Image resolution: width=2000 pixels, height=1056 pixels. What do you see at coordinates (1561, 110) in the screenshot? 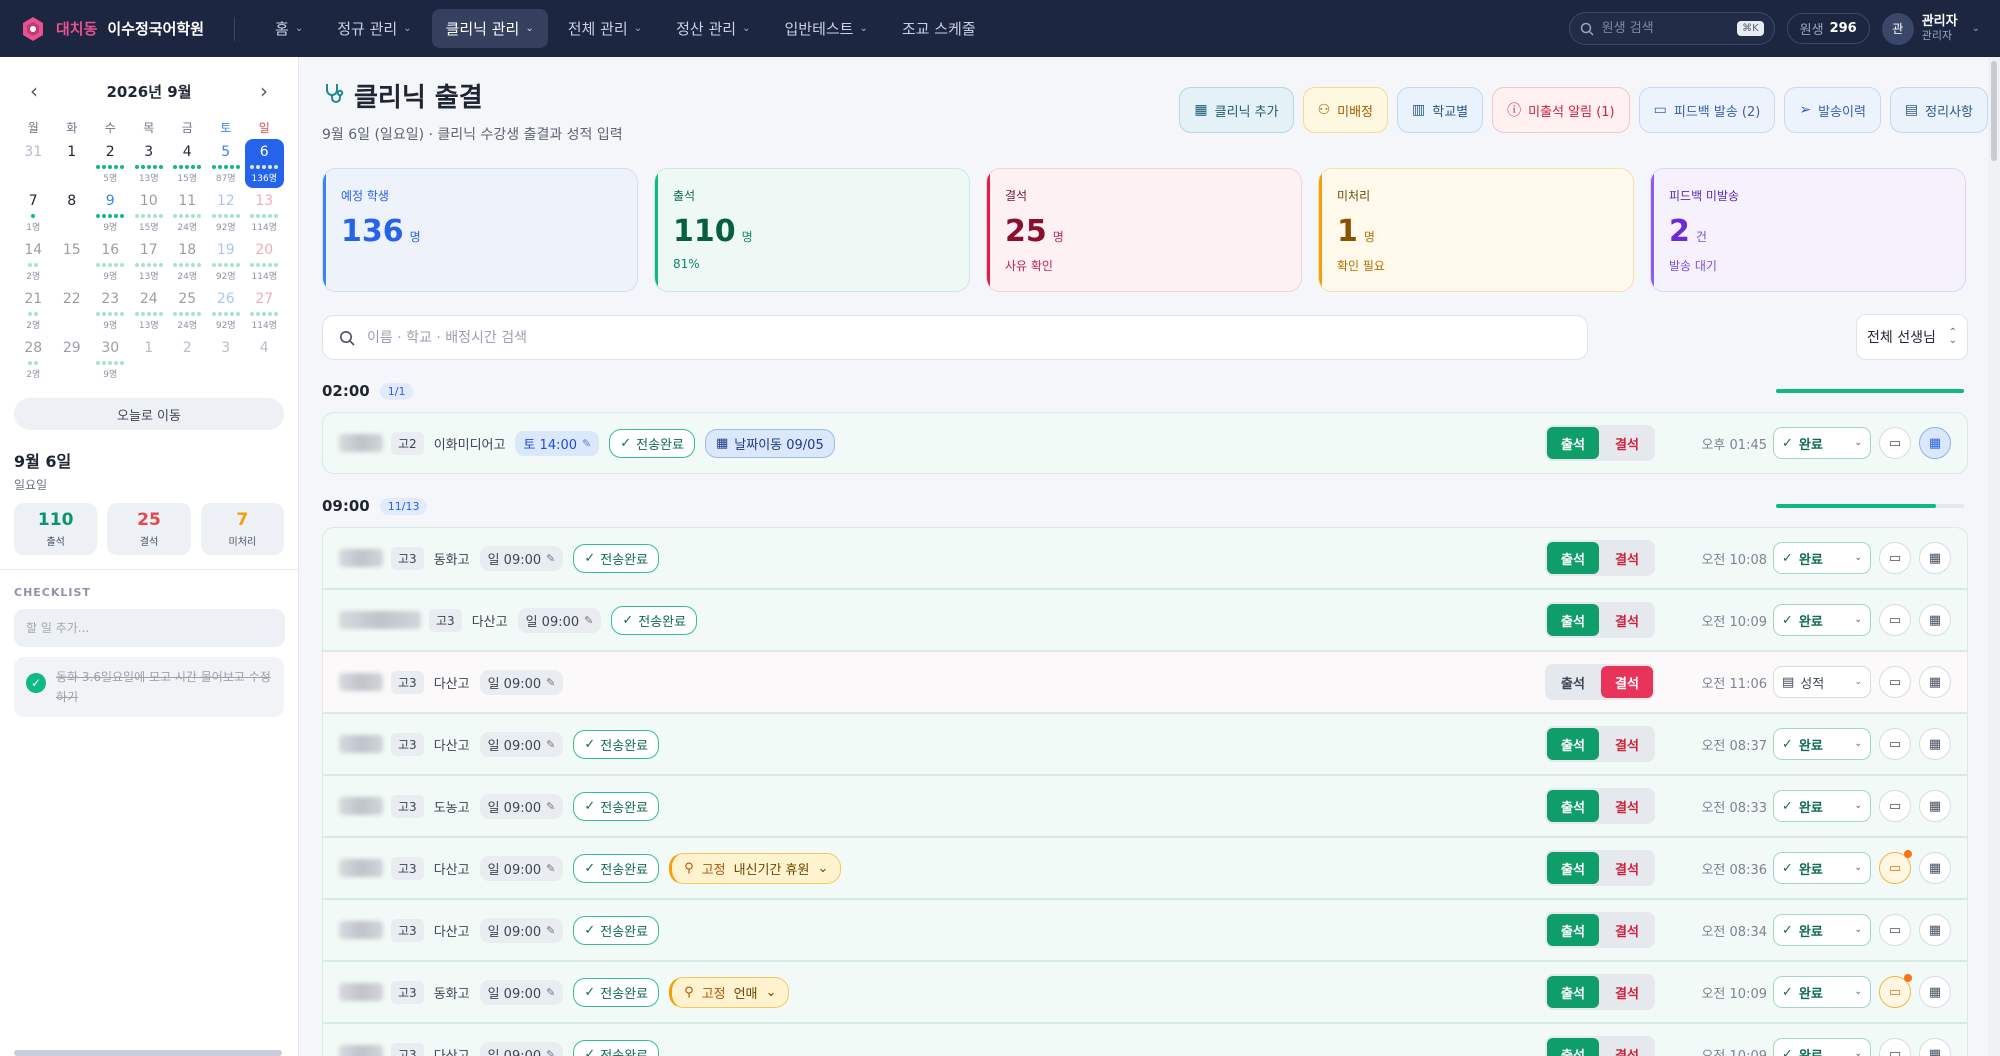
I see `action-button-3: ⓘ 미출석 알림 (1)` at bounding box center [1561, 110].